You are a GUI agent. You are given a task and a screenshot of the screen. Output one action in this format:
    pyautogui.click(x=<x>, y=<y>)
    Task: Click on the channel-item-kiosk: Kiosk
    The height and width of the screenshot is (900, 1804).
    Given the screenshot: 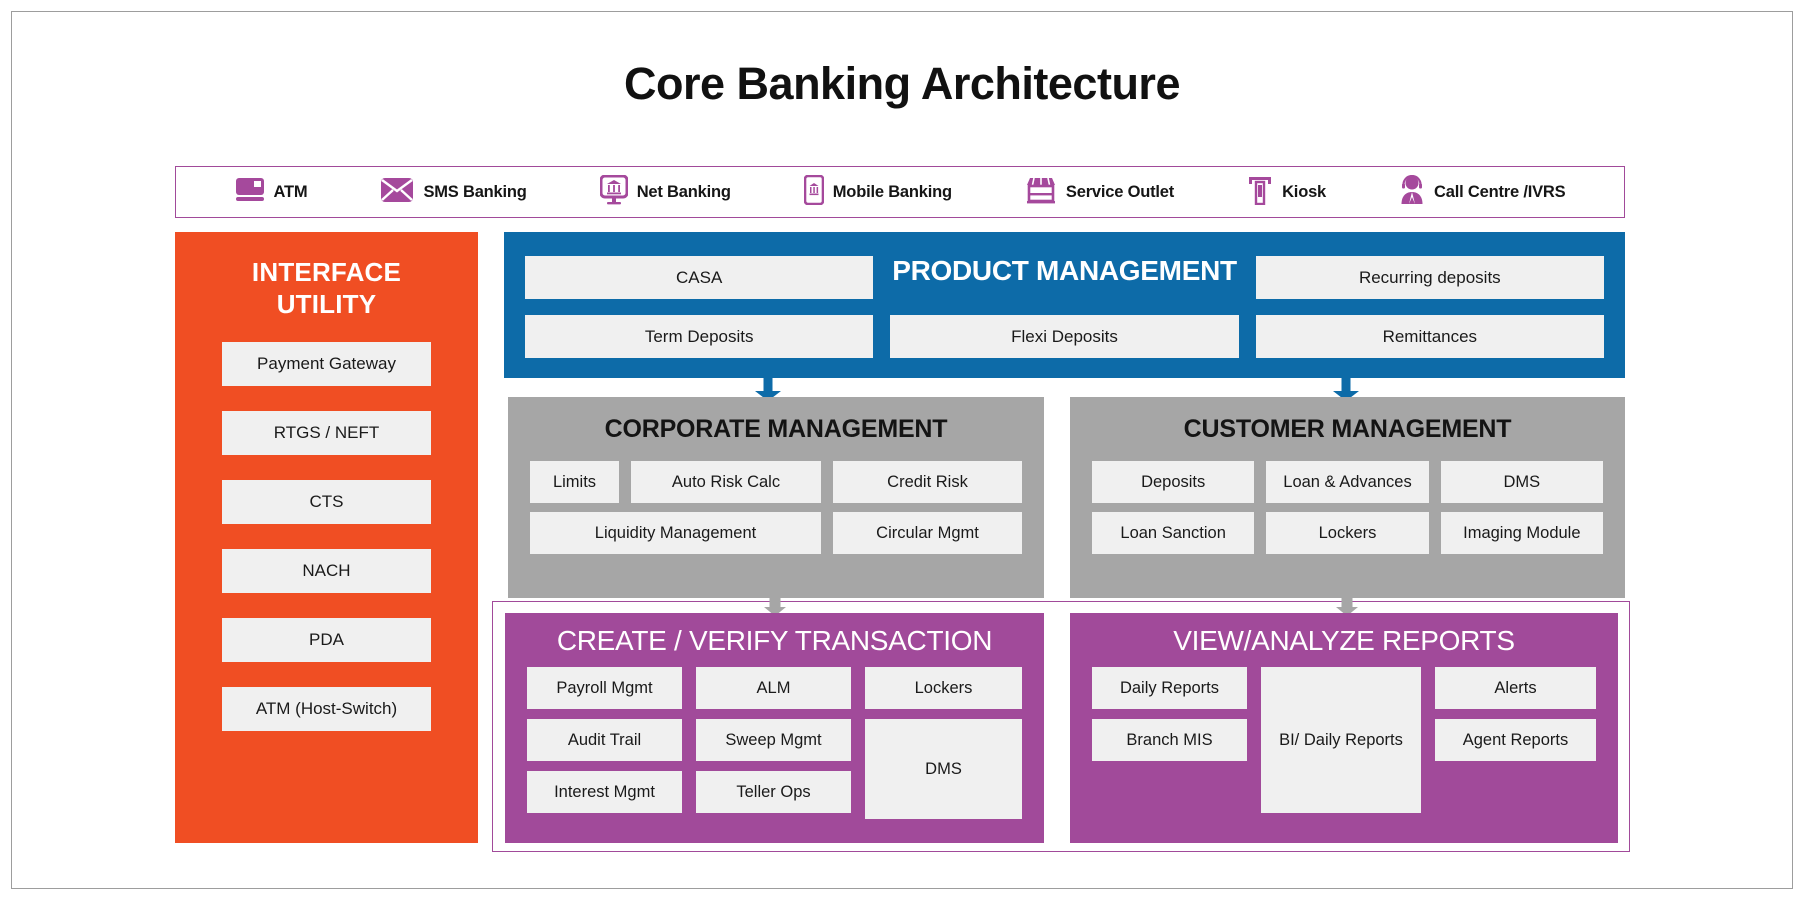 What is the action you would take?
    pyautogui.click(x=1286, y=192)
    